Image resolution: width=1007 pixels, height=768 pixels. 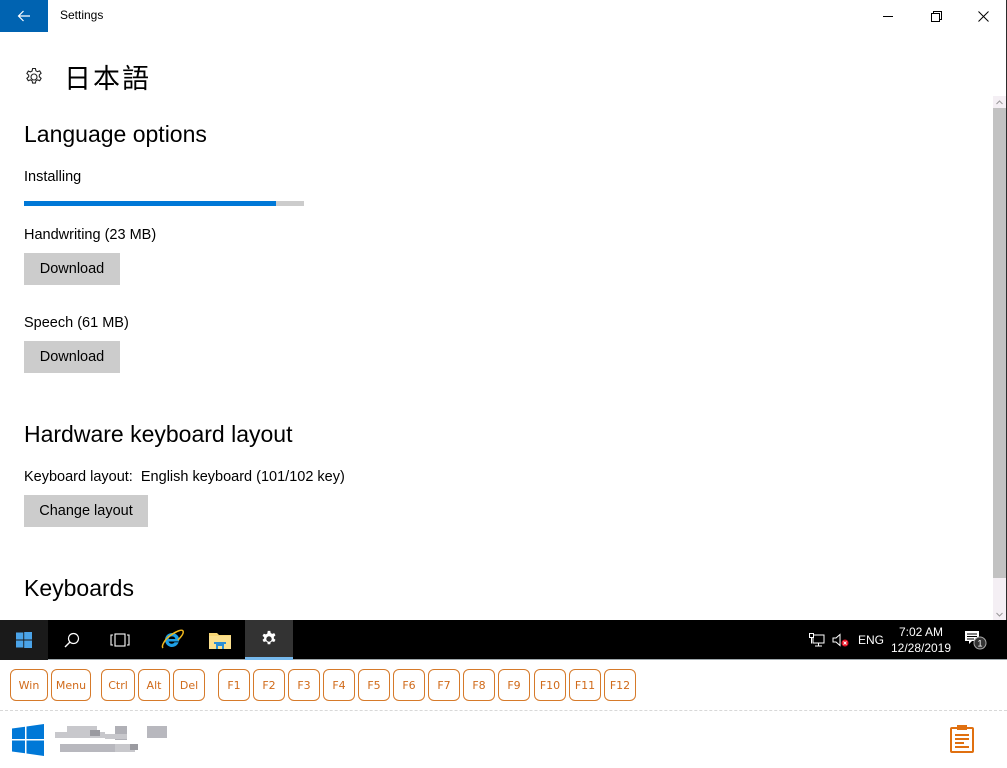 I want to click on internet-explorer-button, so click(x=172, y=640).